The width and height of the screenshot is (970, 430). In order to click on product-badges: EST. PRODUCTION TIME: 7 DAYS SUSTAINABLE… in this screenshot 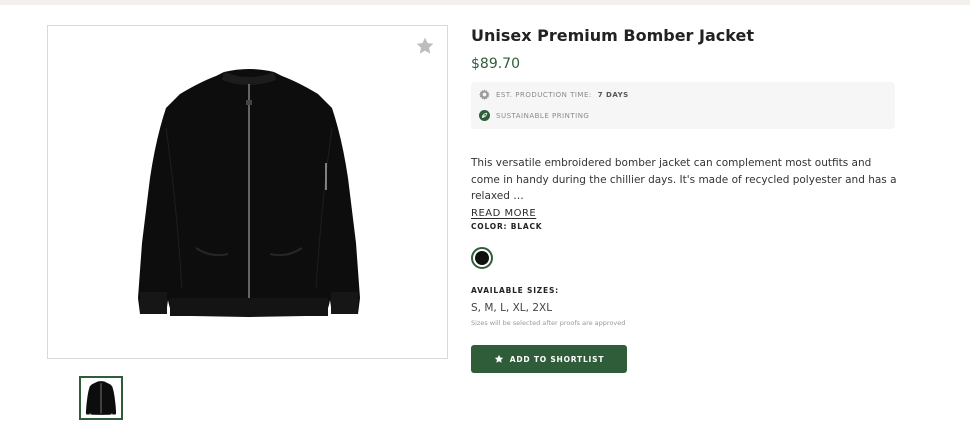, I will do `click(683, 105)`.